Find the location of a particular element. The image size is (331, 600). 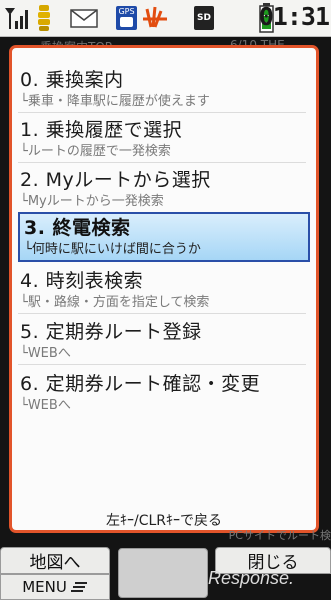

menu-item-6: 6. 定期券ルート確認・変更 └WEBへ is located at coordinates (164, 393).